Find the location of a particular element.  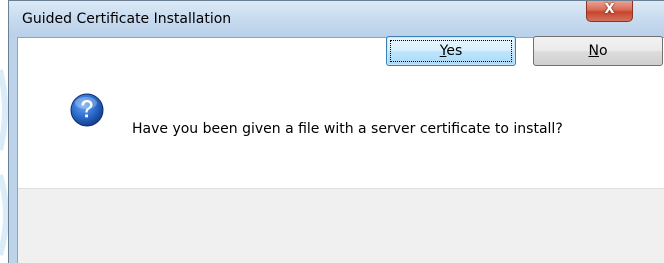

focus-ring is located at coordinates (451, 51).